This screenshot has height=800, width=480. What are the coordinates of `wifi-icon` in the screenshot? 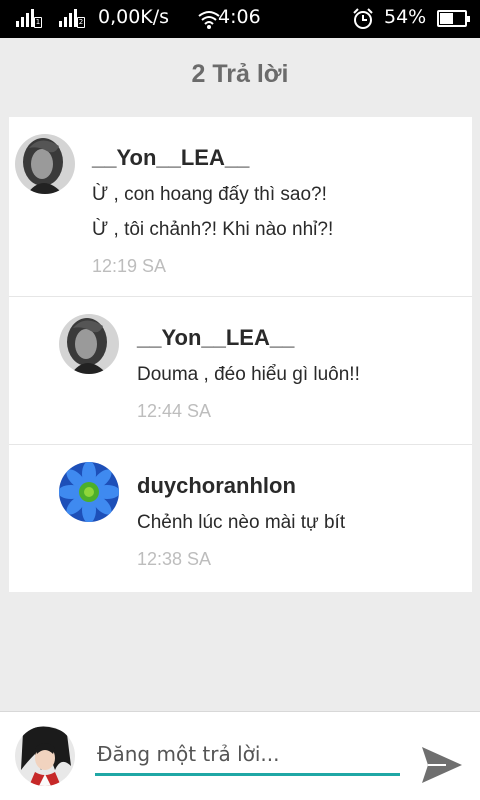 It's located at (209, 20).